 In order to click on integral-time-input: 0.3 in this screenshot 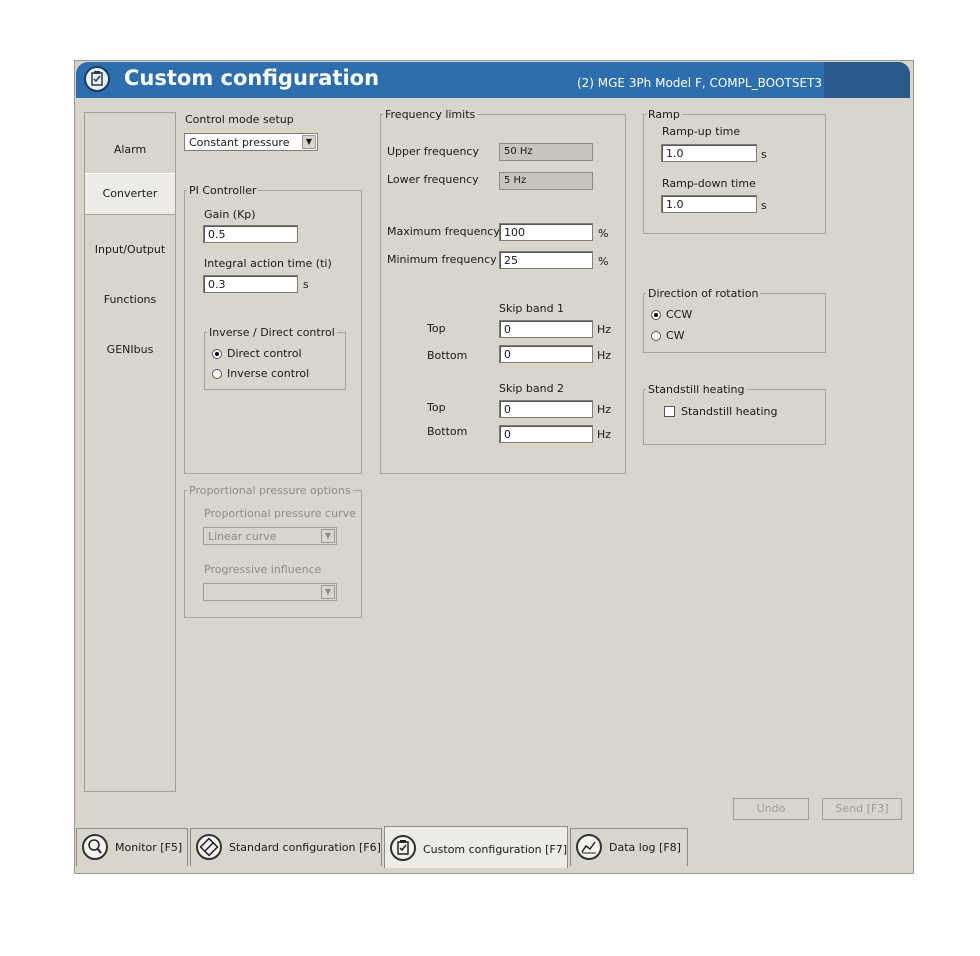, I will do `click(250, 284)`.